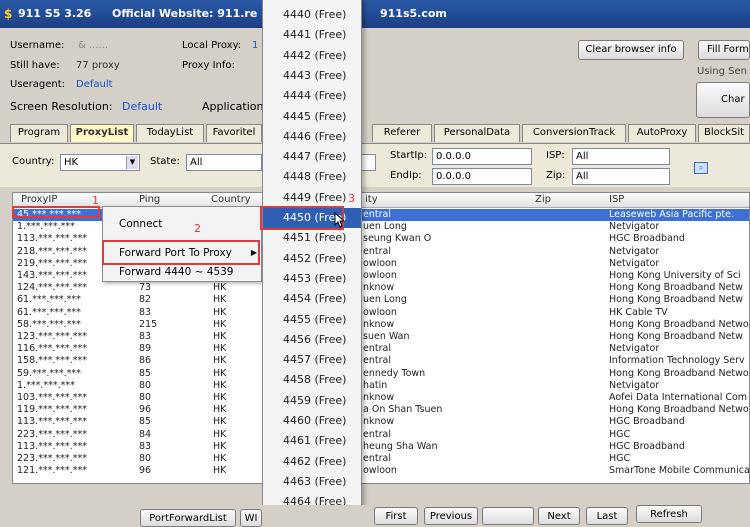 The image size is (750, 527). I want to click on port-item: 4441 (Free), so click(312, 35).